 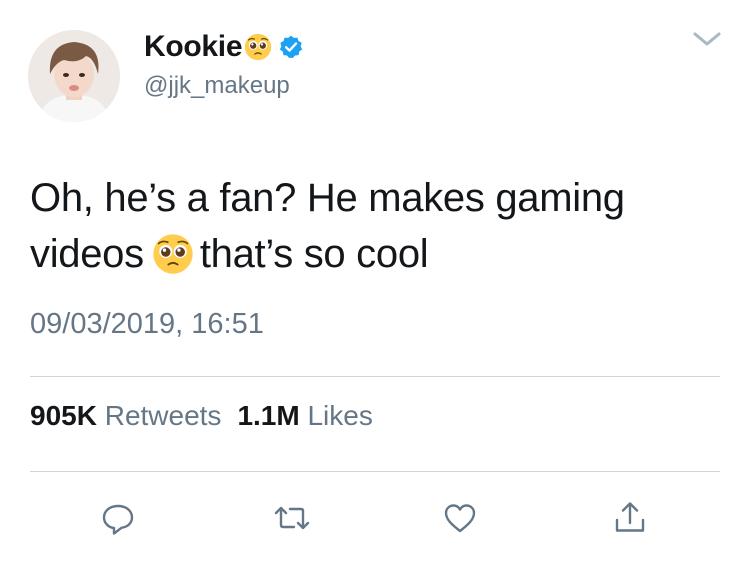 I want to click on avatar, so click(x=74, y=76).